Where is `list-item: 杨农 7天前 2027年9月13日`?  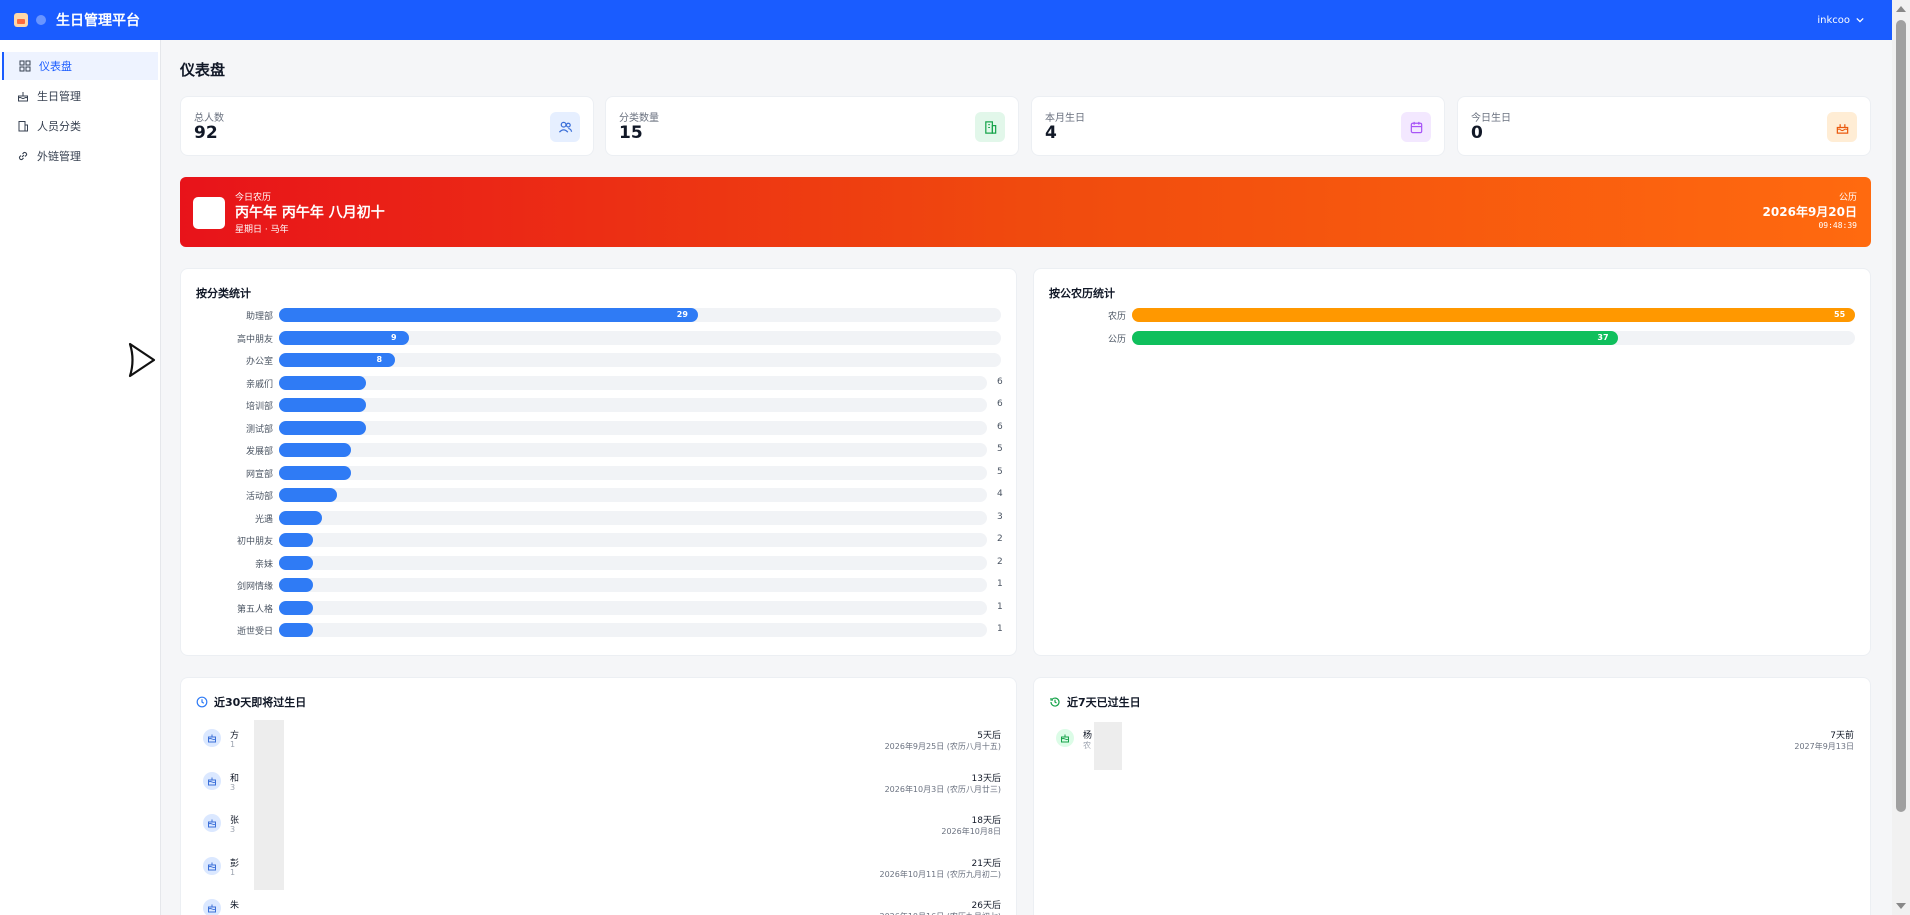
list-item: 杨农 7天前 2027年9月13日 is located at coordinates (1451, 738).